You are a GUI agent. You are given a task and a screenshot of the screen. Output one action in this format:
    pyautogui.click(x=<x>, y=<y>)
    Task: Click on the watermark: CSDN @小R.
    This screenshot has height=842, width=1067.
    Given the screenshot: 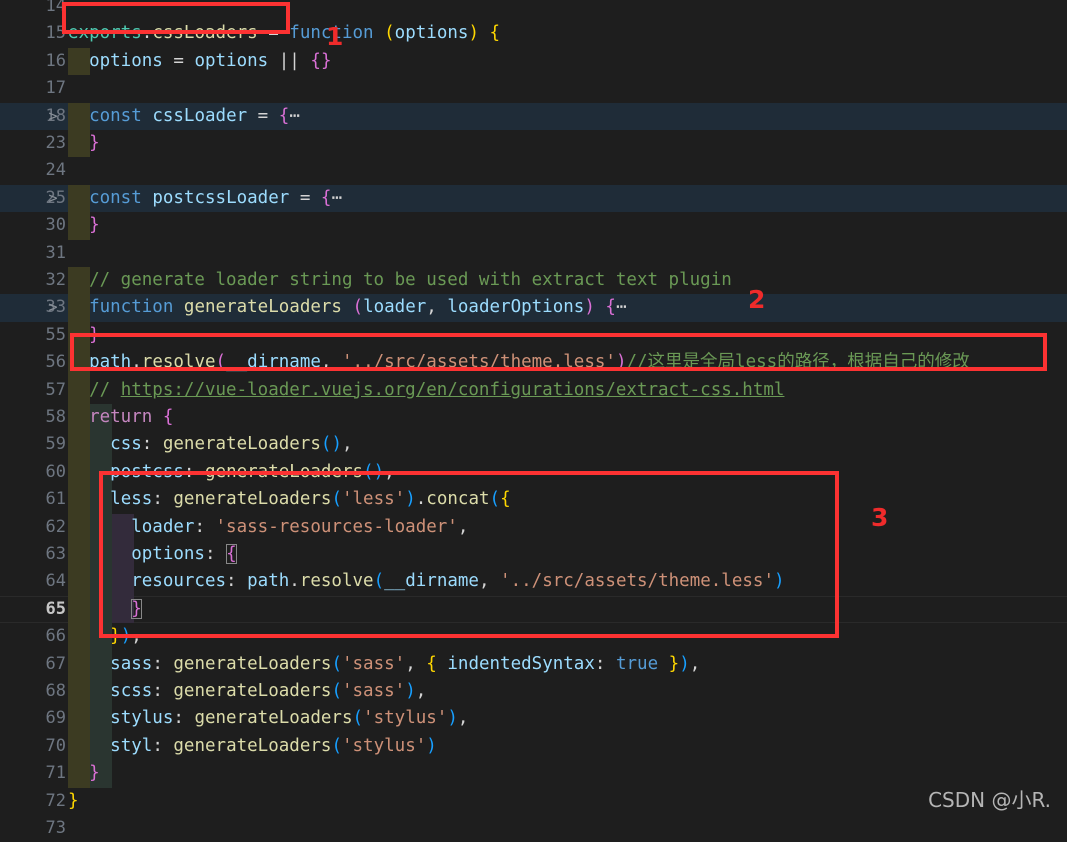 What is the action you would take?
    pyautogui.click(x=989, y=800)
    